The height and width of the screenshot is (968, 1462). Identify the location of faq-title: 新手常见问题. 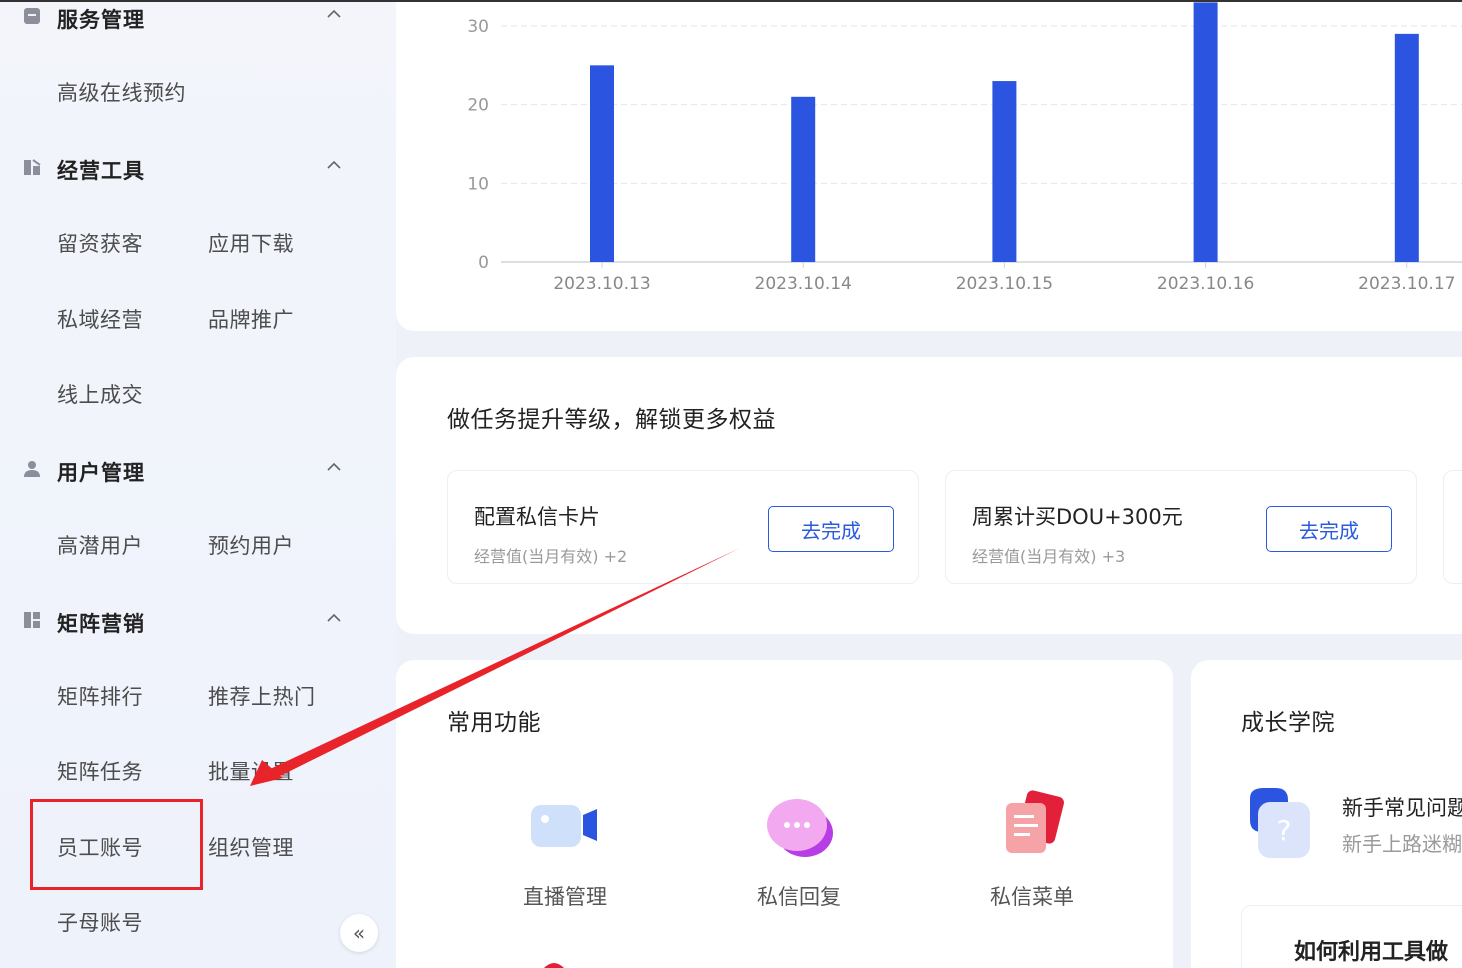
(1402, 807).